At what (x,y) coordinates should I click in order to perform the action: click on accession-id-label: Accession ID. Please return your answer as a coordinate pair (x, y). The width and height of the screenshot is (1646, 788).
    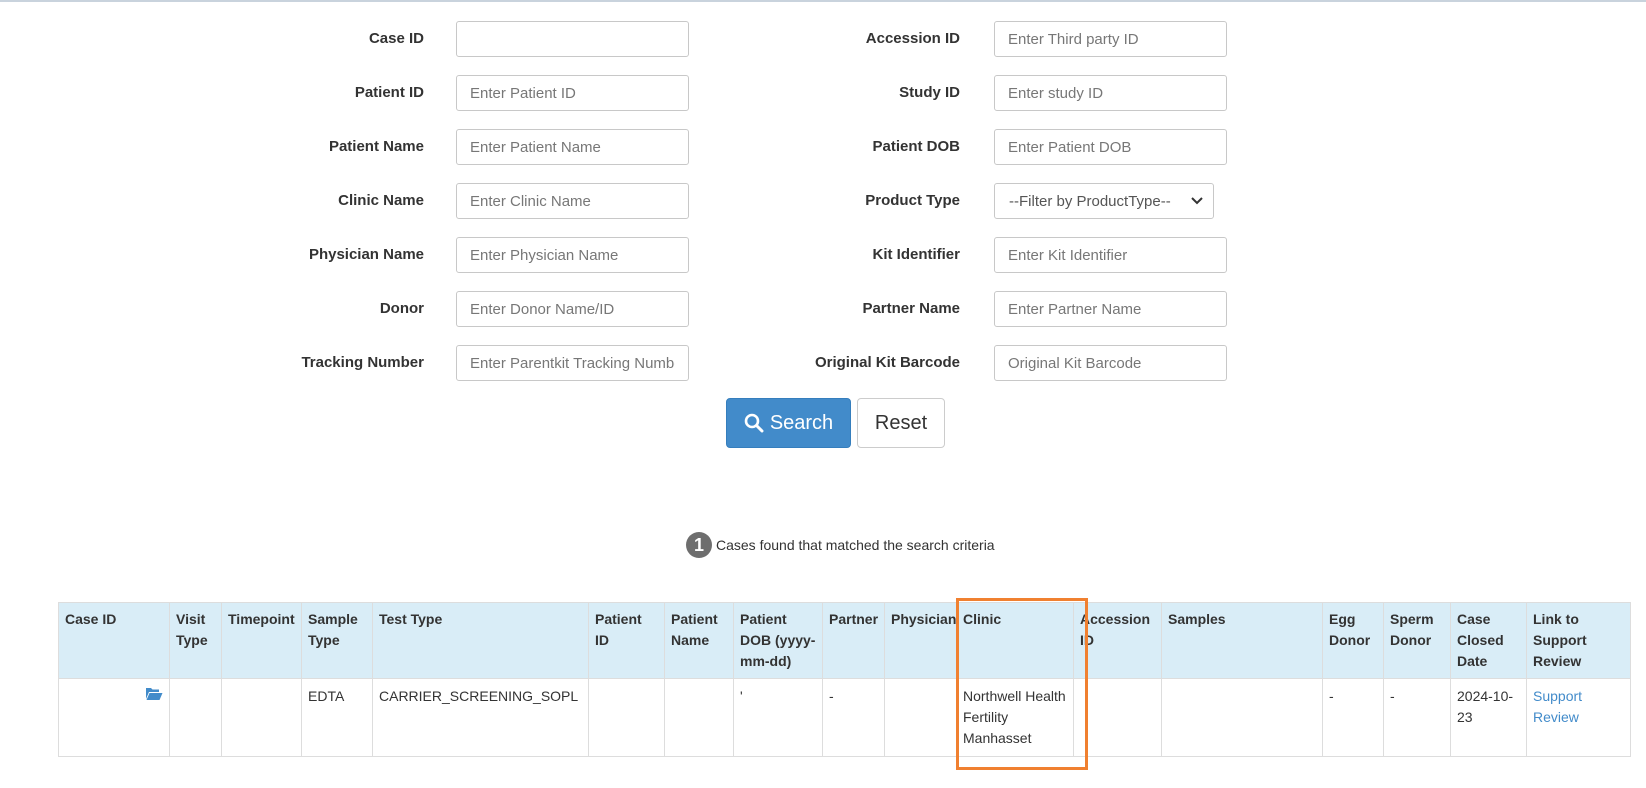
    Looking at the image, I should click on (912, 38).